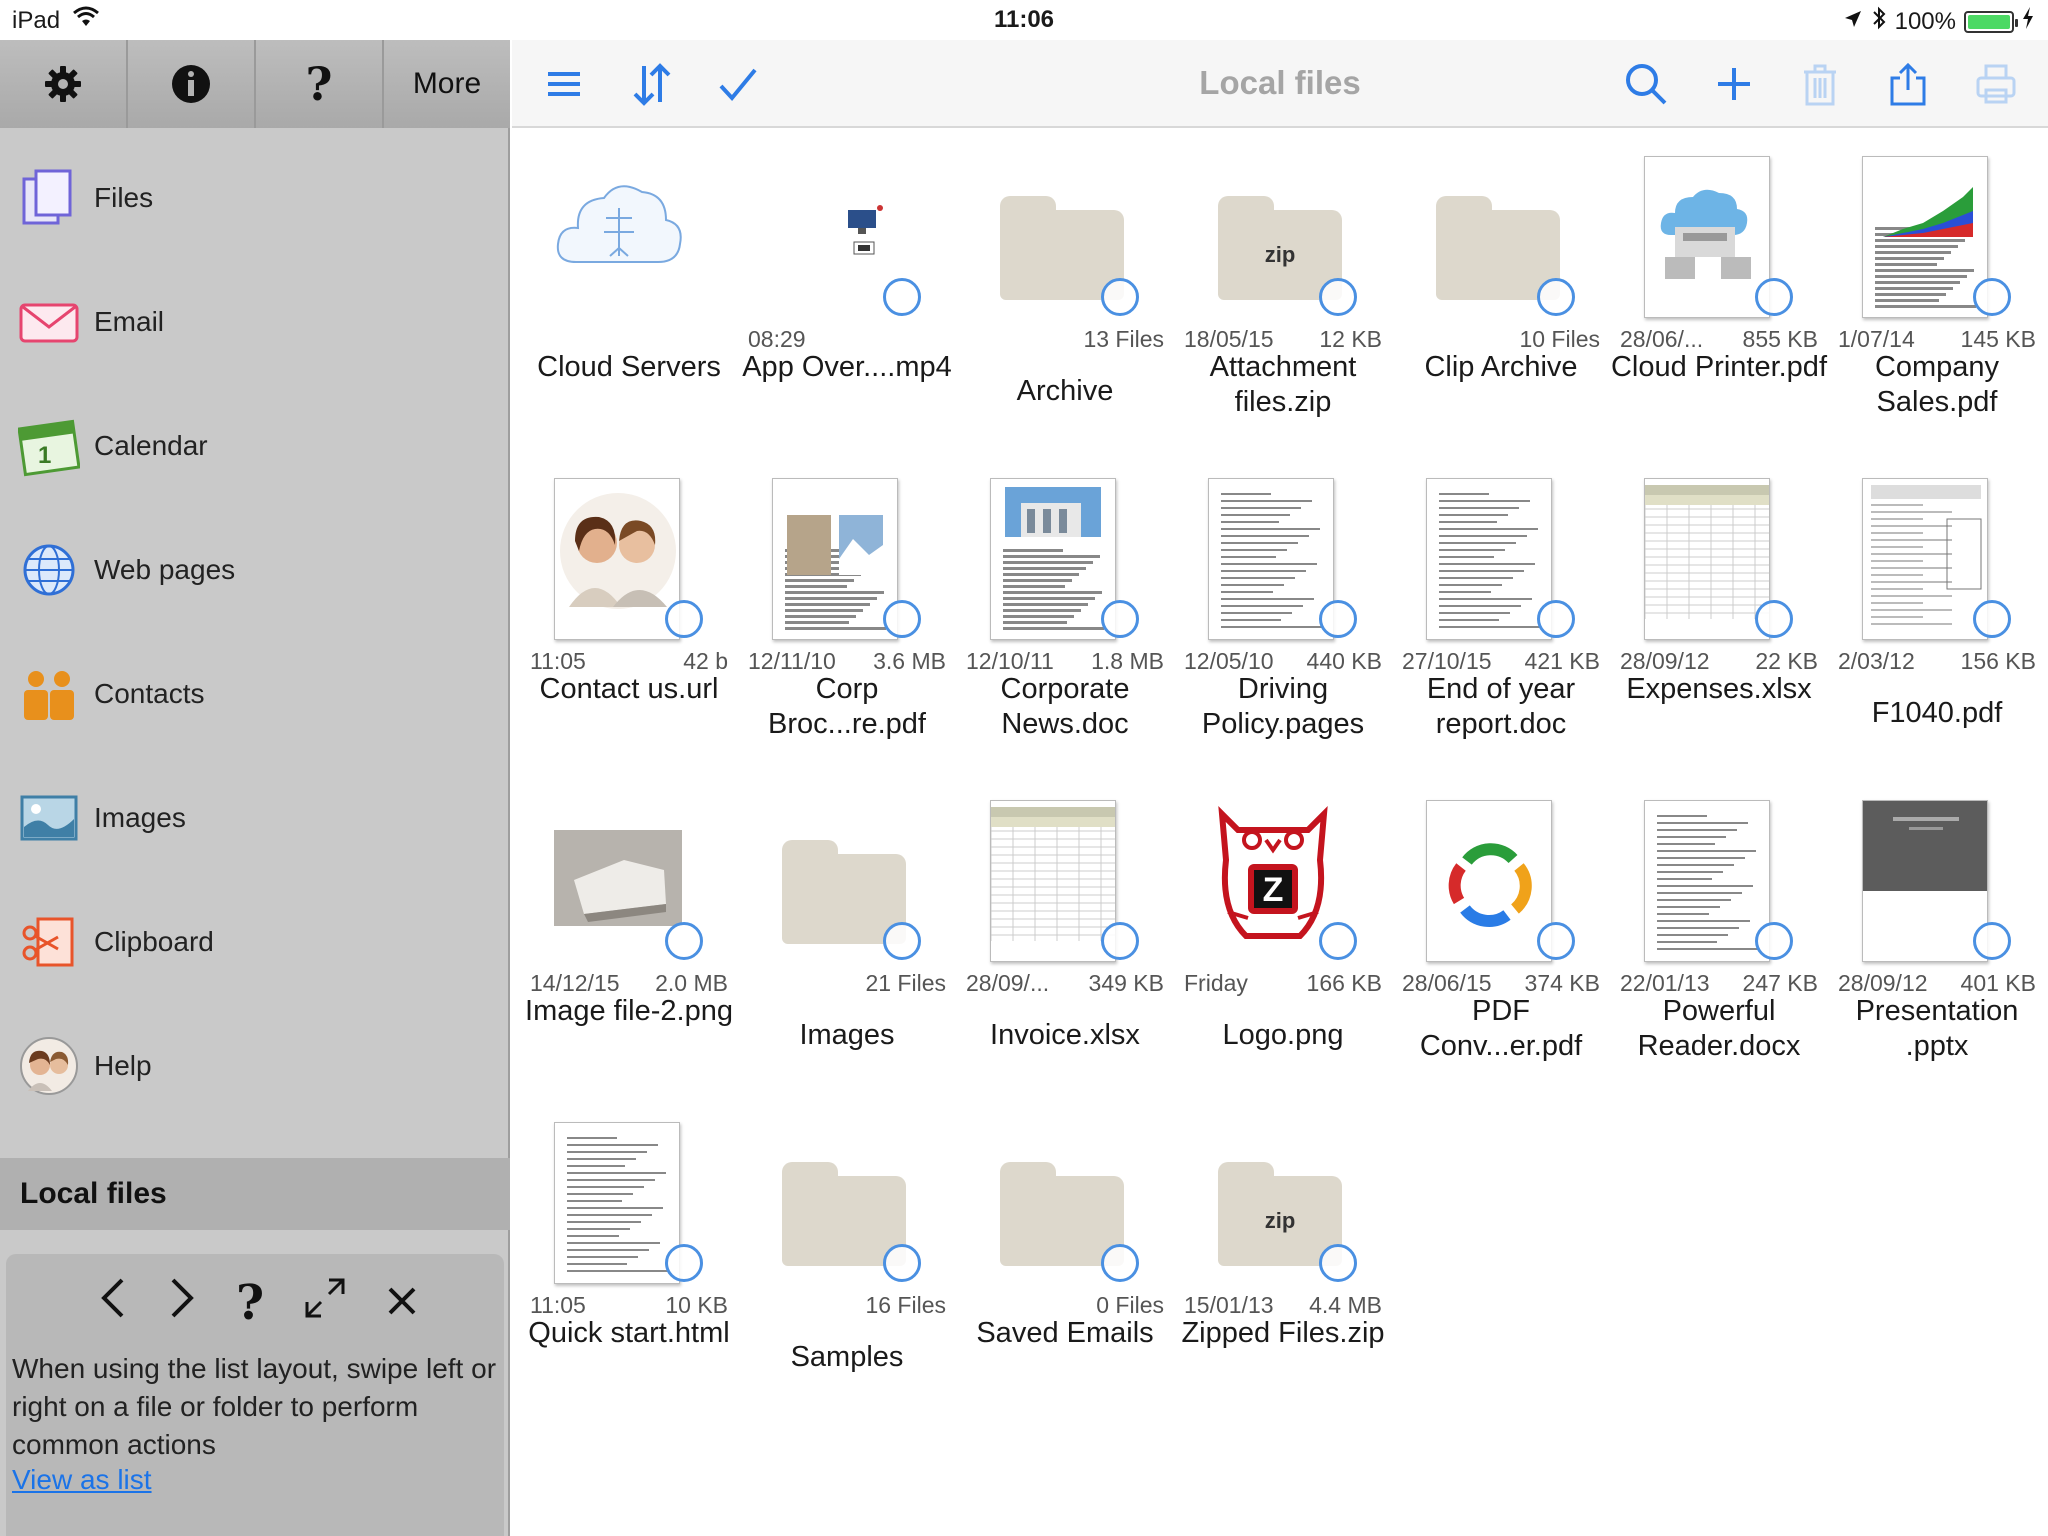  What do you see at coordinates (629, 1333) in the screenshot?
I see `file-name: Quick start.html` at bounding box center [629, 1333].